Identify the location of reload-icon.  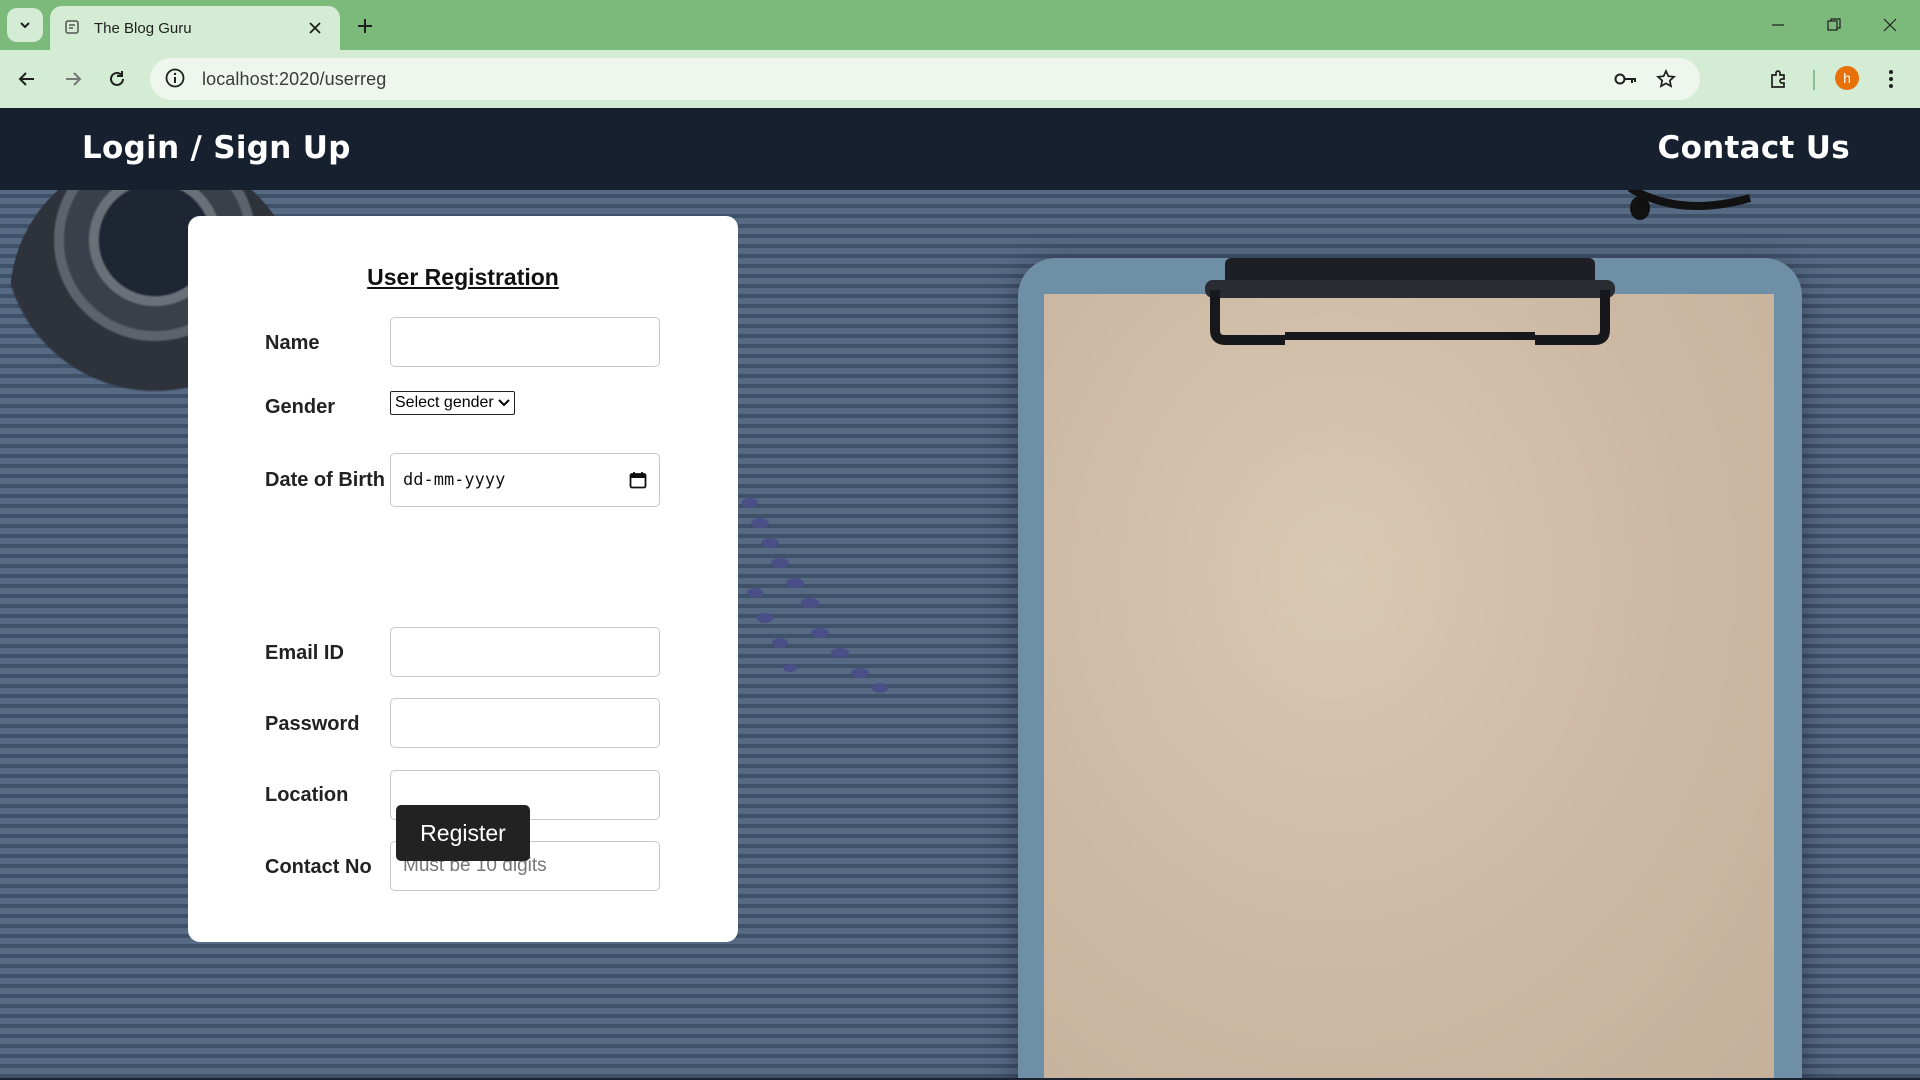
(117, 78).